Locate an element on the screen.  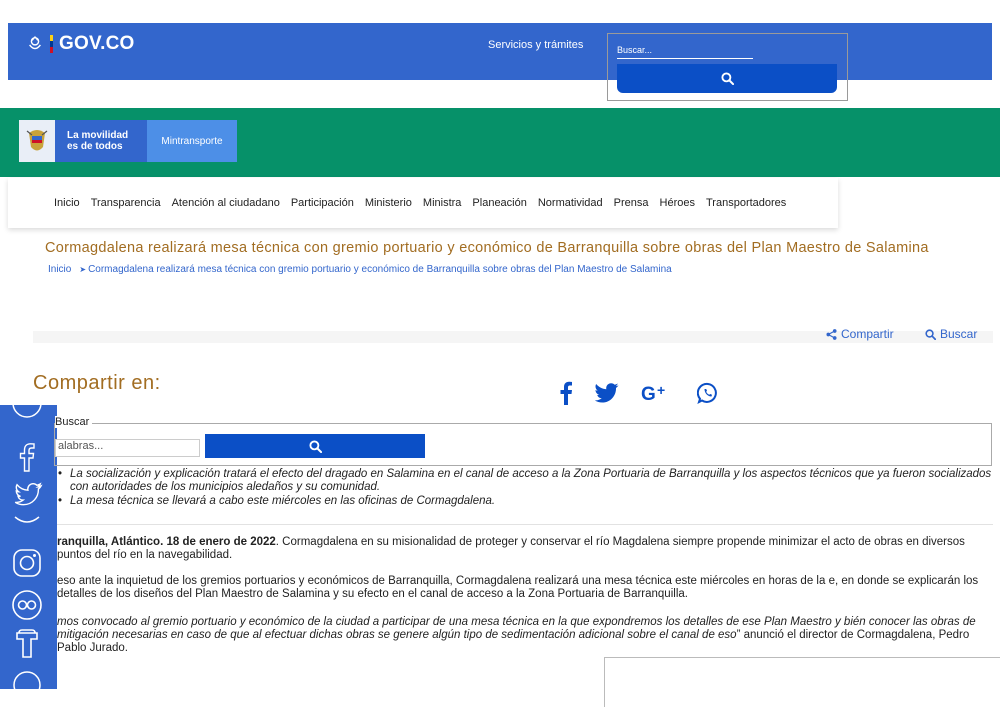
nav-item-heroes: Héroes is located at coordinates (677, 203).